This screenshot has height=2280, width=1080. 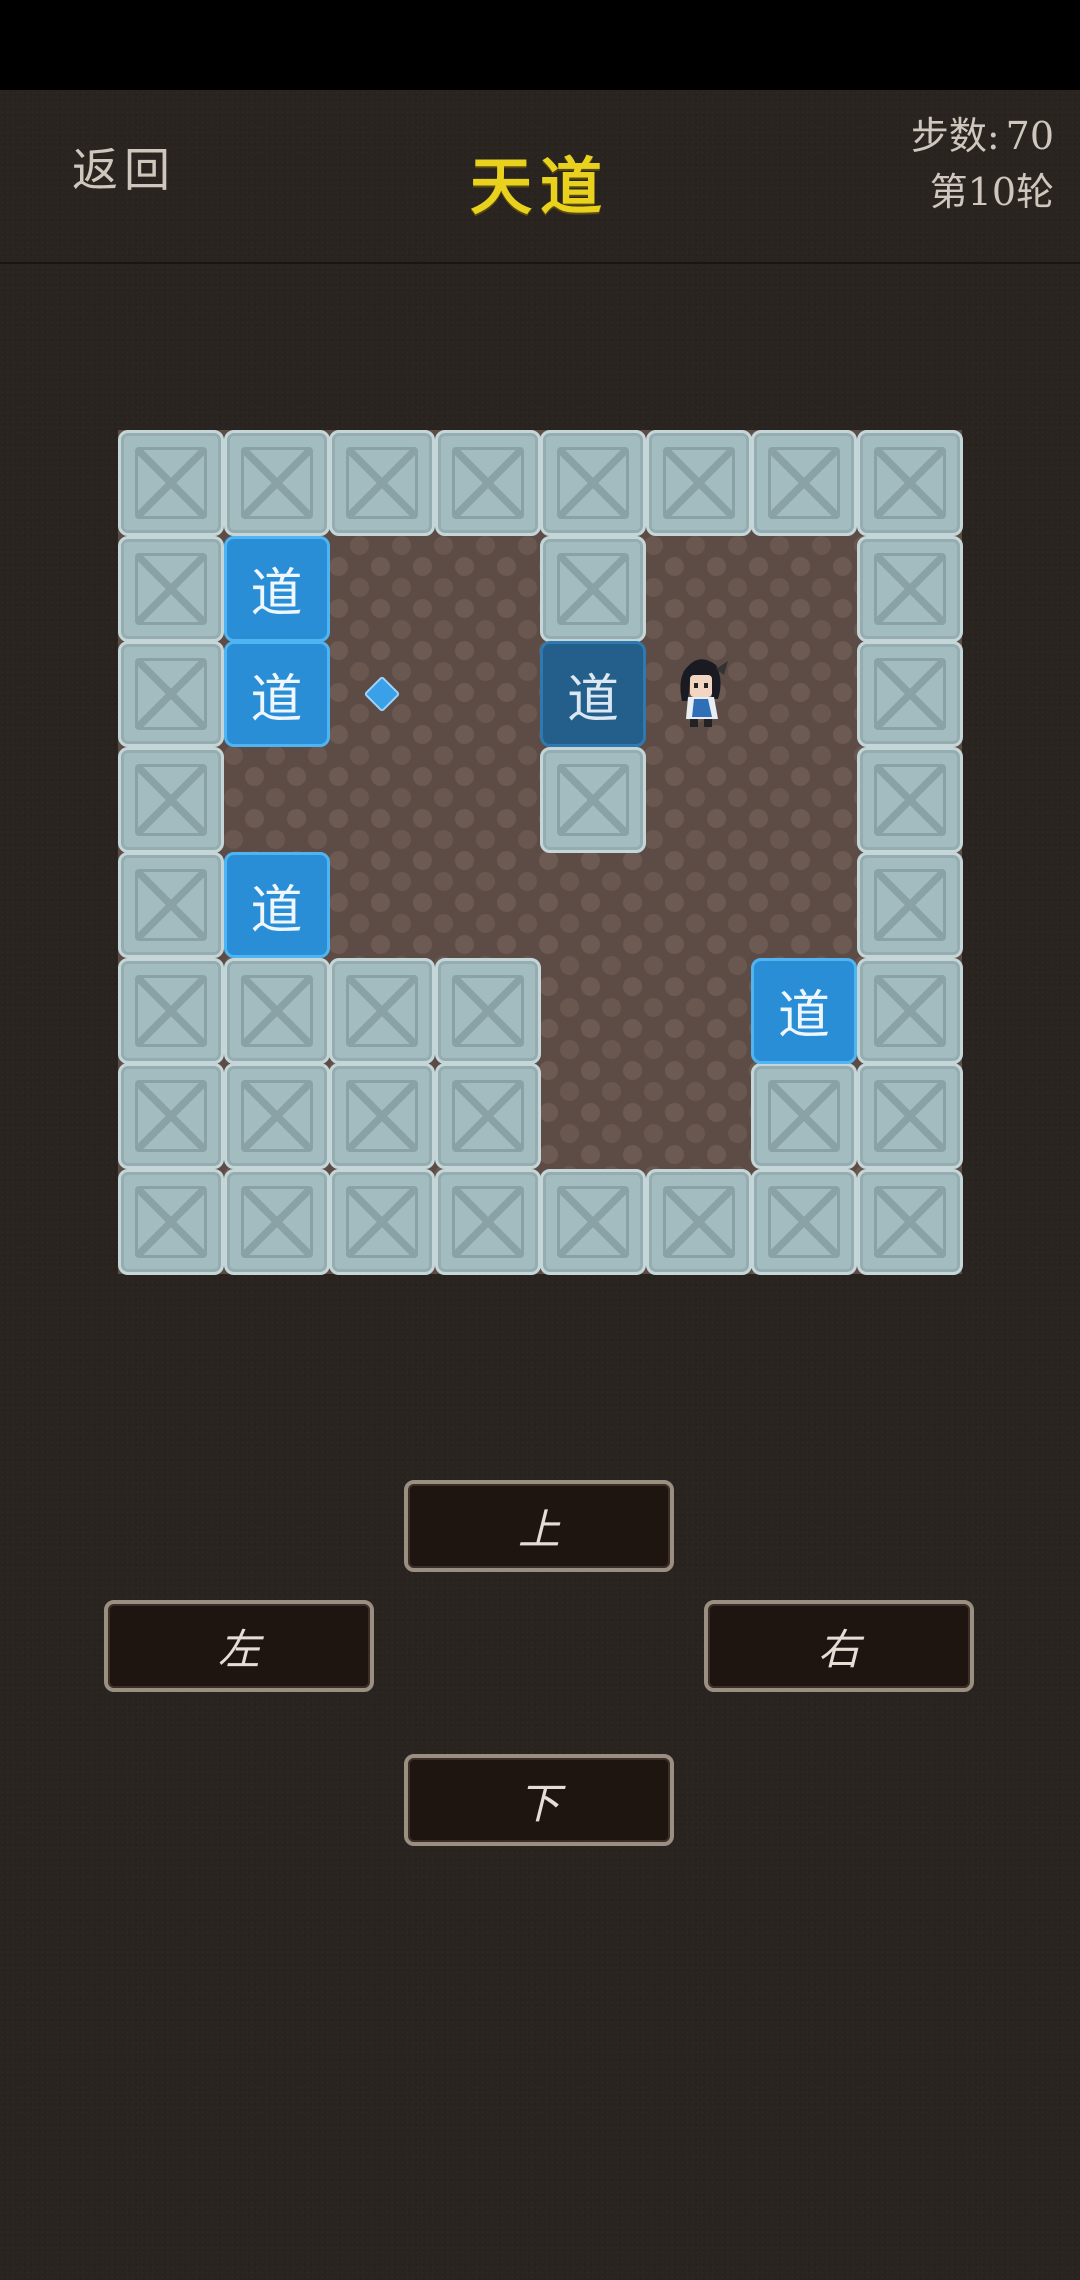 I want to click on down-button: 下, so click(x=539, y=1800).